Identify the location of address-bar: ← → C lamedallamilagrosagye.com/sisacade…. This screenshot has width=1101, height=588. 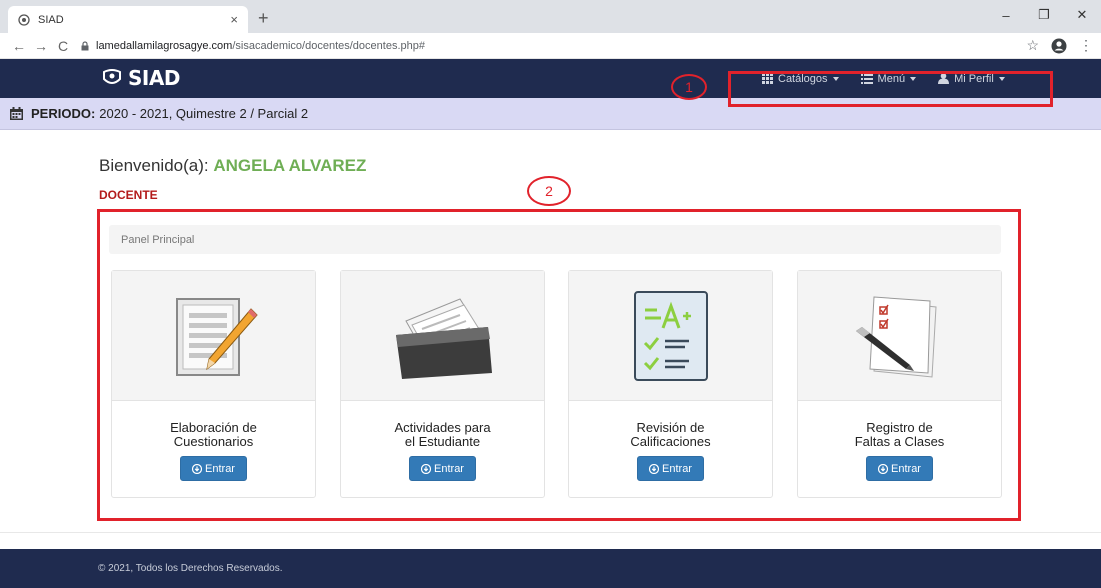
(550, 46).